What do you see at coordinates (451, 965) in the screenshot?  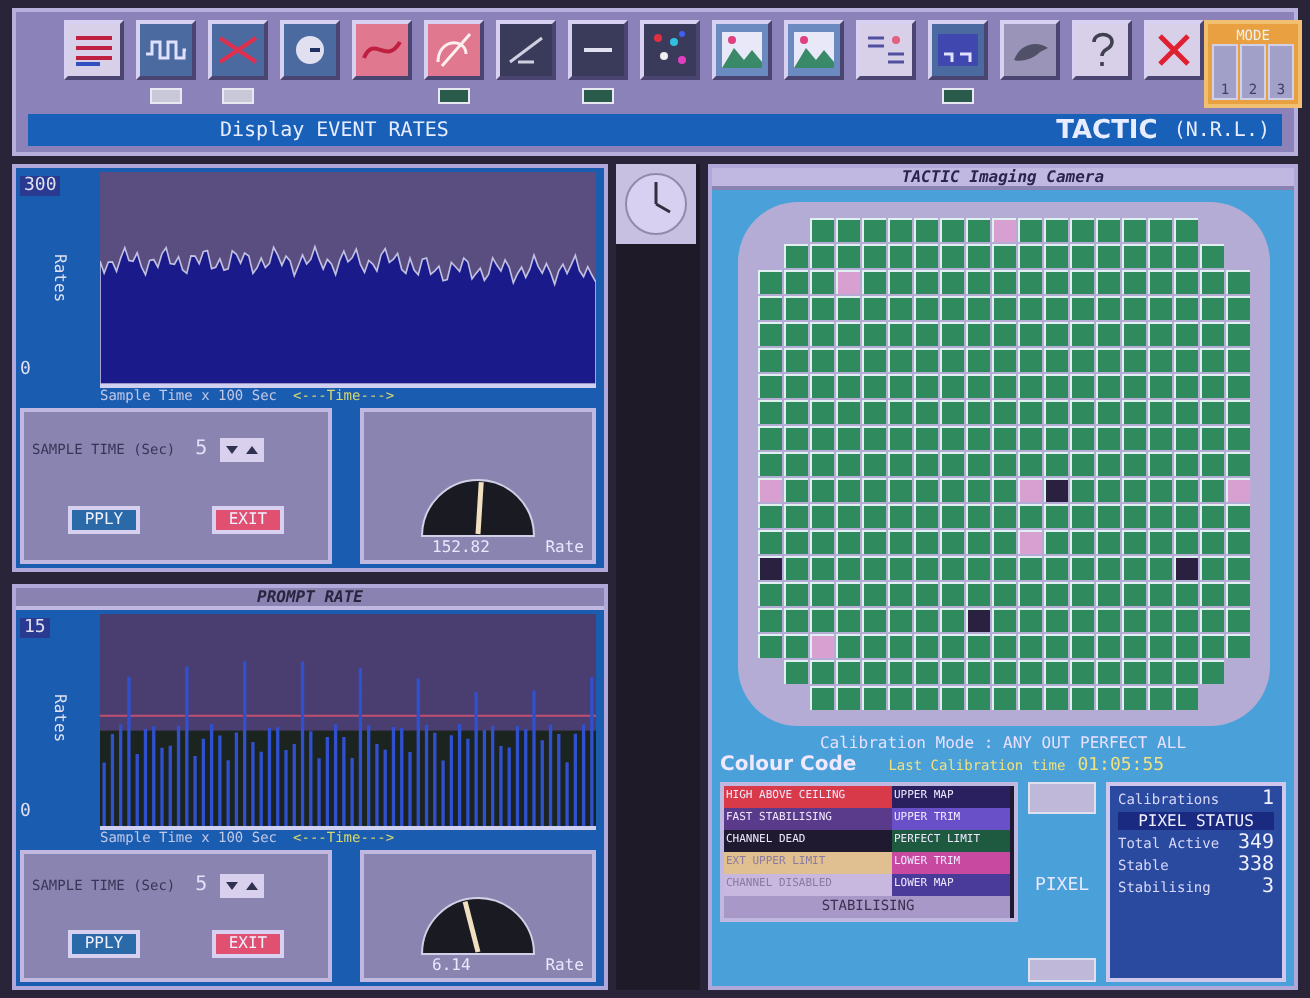 I see `gauge-reading: 6.14` at bounding box center [451, 965].